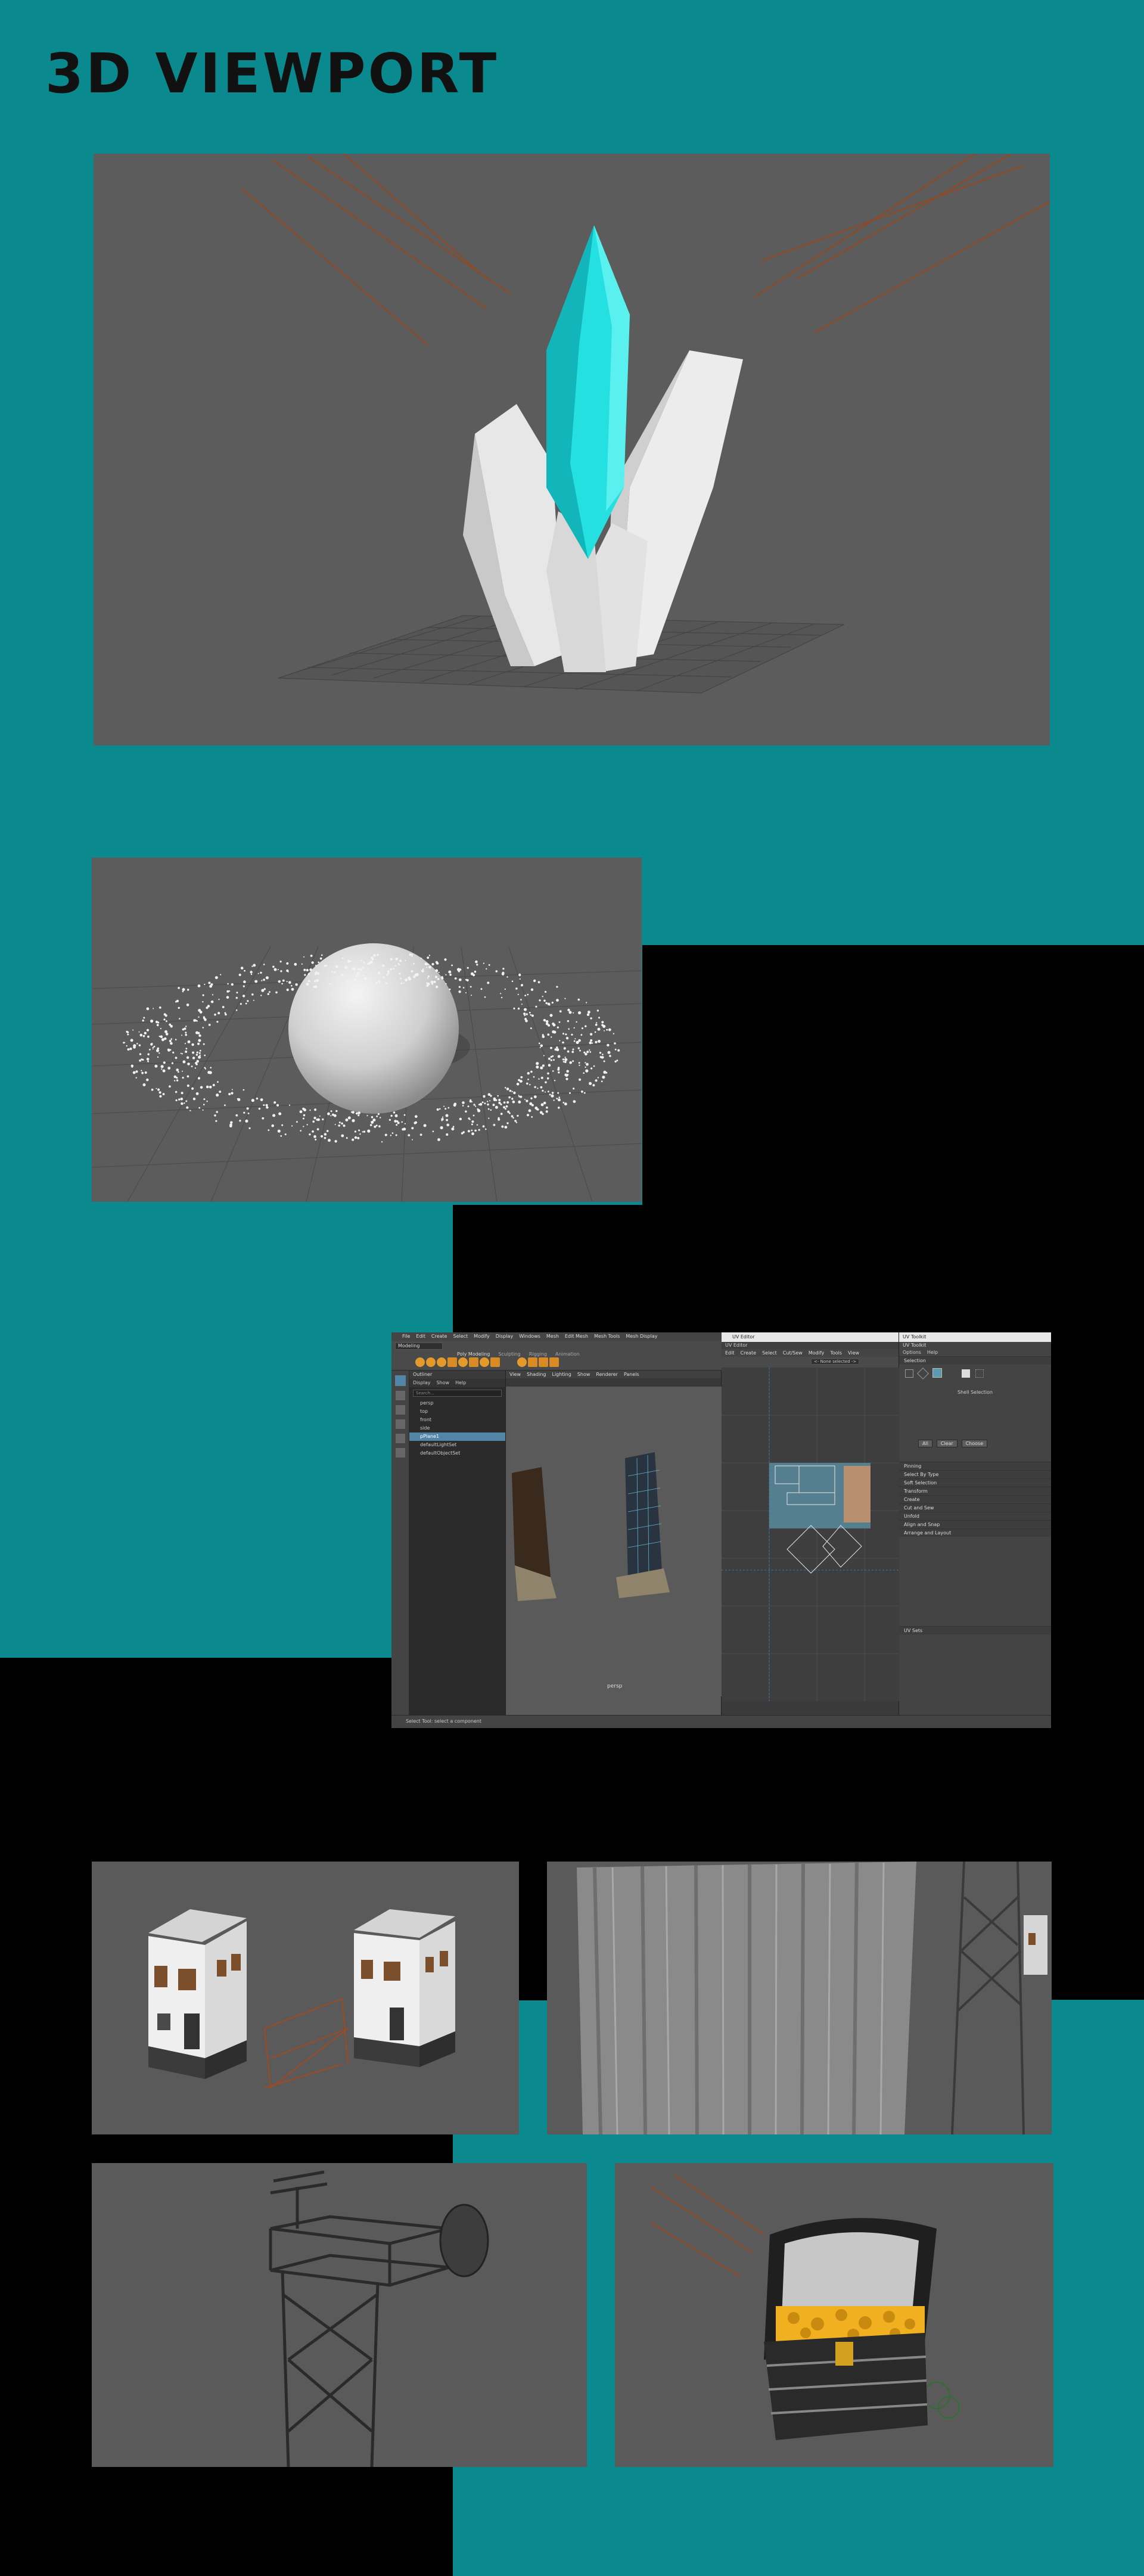 This screenshot has height=2576, width=1144. What do you see at coordinates (615, 1686) in the screenshot?
I see `camera-label: persp` at bounding box center [615, 1686].